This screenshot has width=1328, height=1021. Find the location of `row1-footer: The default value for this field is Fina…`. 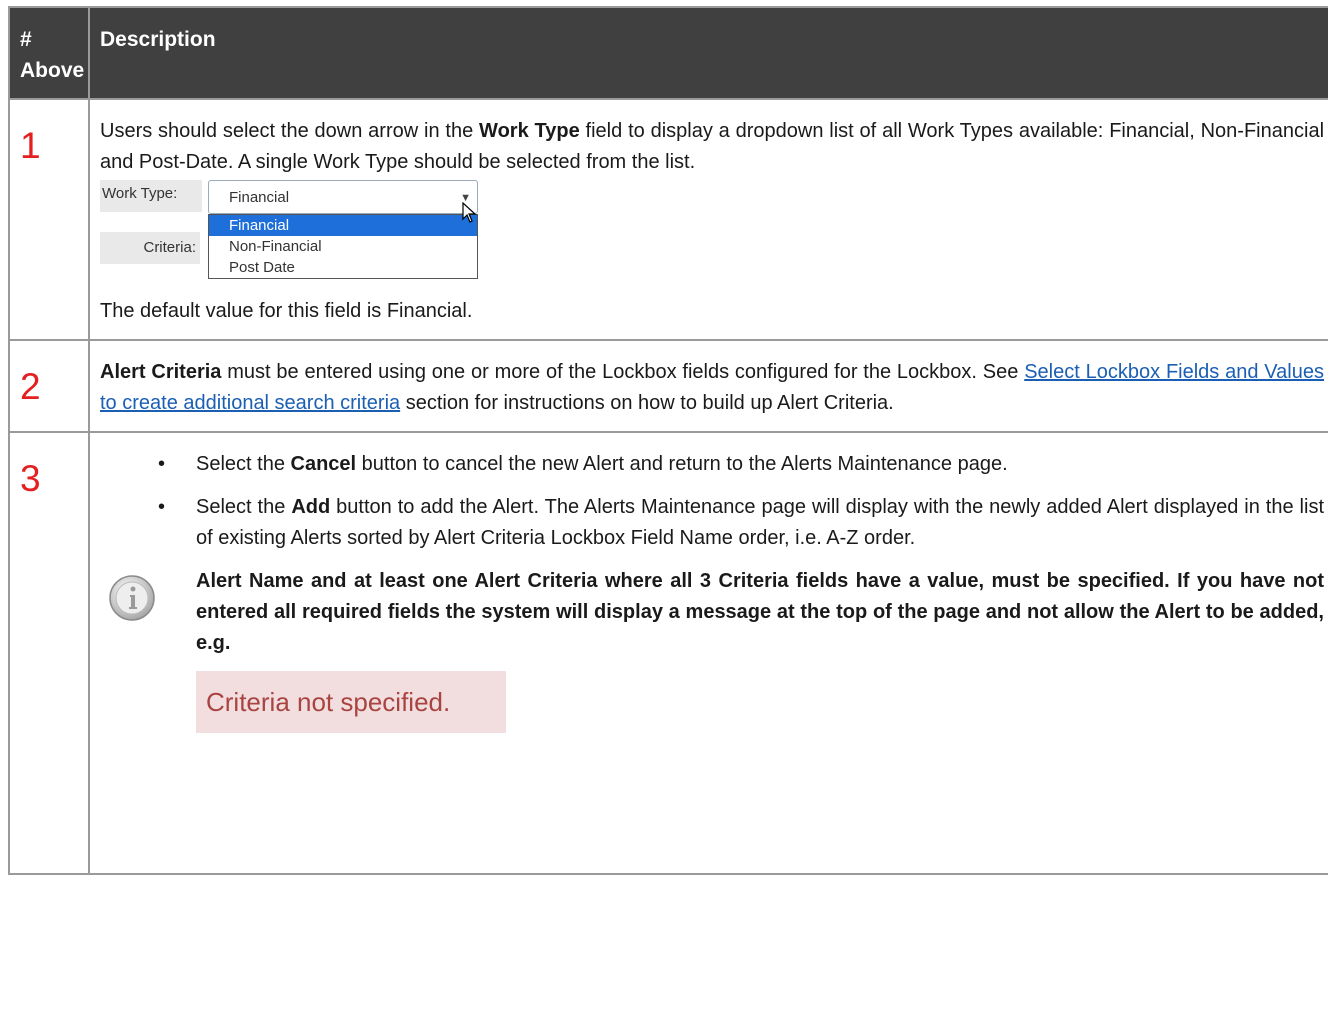

row1-footer: The default value for this field is Fina… is located at coordinates (286, 311).